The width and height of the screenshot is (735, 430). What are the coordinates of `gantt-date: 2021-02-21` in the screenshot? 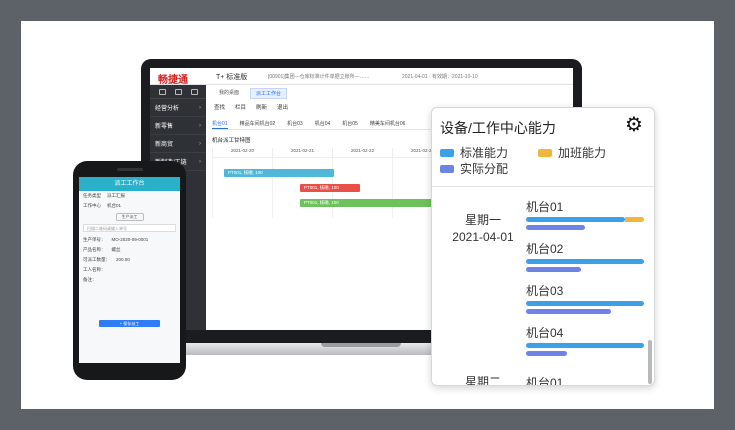 It's located at (302, 152).